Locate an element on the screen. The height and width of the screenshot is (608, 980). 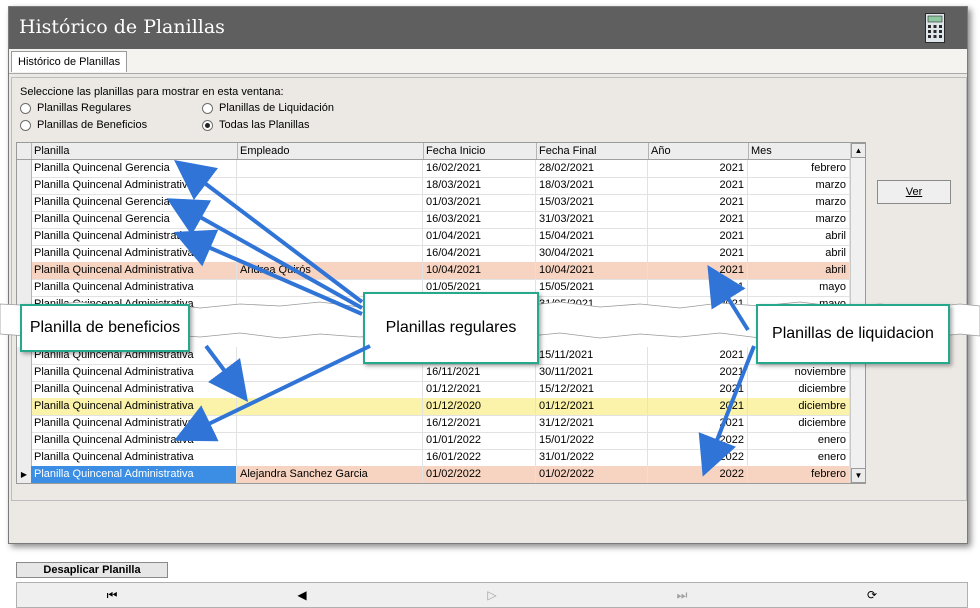
cell-mes: febrero is located at coordinates (799, 474).